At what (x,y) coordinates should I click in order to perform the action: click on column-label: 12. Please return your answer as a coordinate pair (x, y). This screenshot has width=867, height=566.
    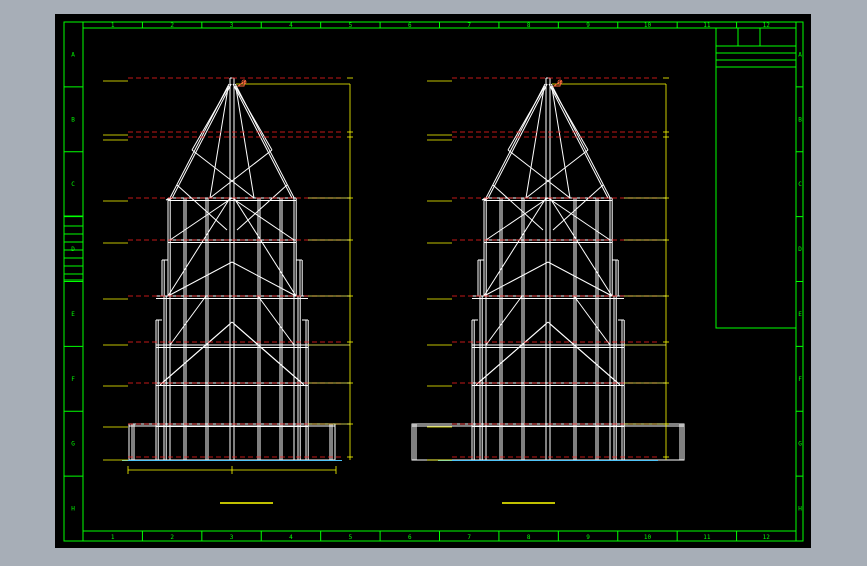
    Looking at the image, I should click on (767, 537).